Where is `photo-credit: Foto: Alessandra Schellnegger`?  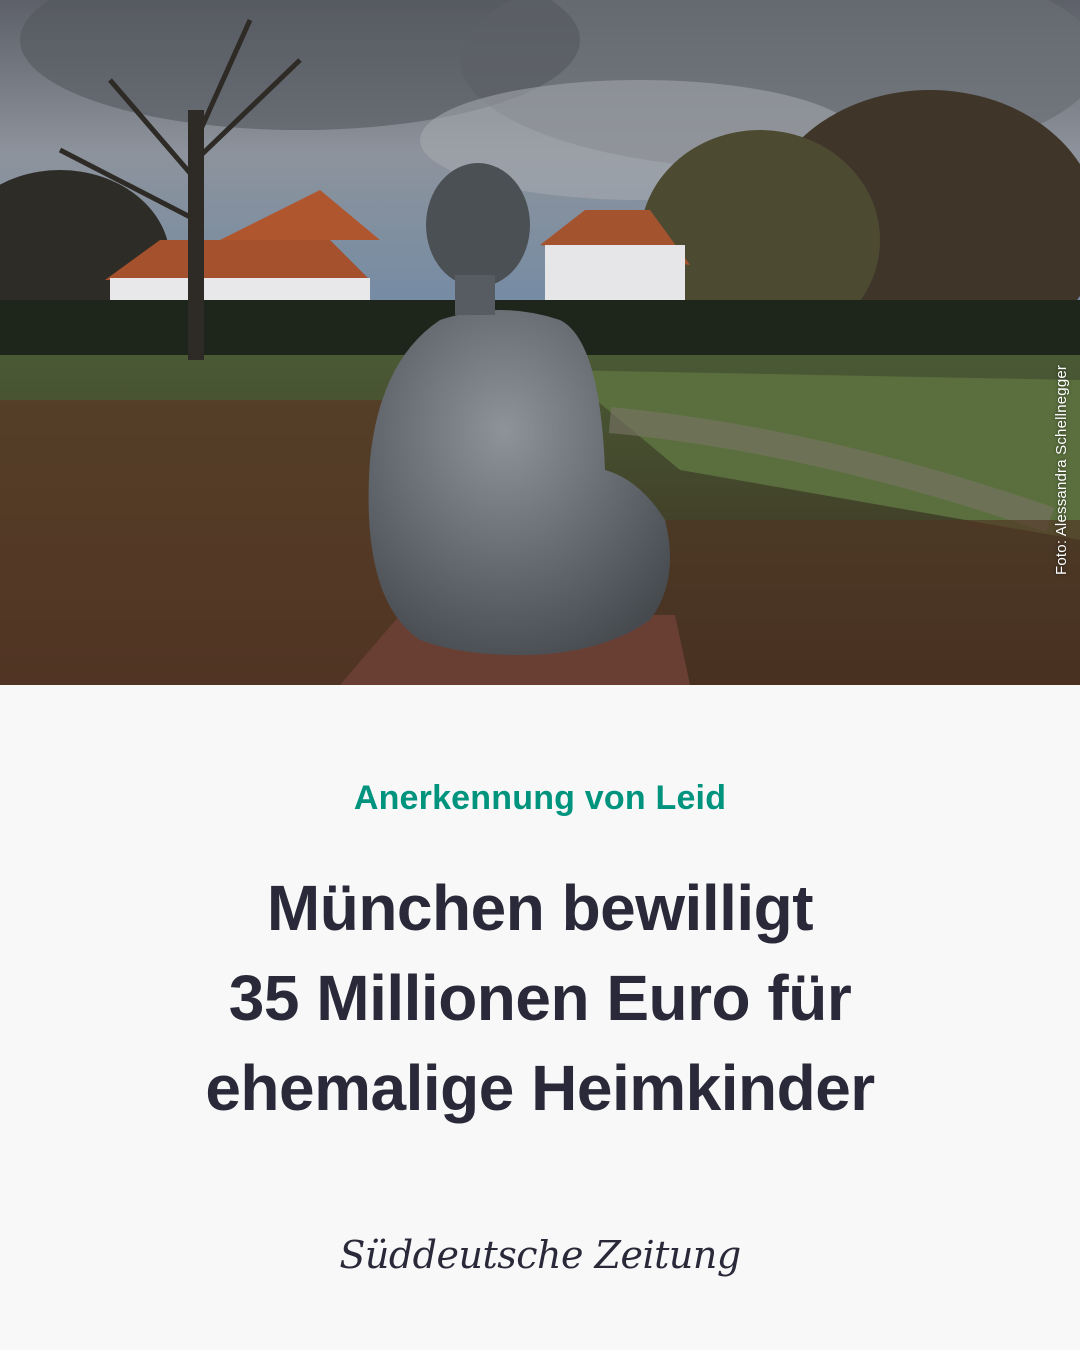
photo-credit: Foto: Alessandra Schellnegger is located at coordinates (1061, 469).